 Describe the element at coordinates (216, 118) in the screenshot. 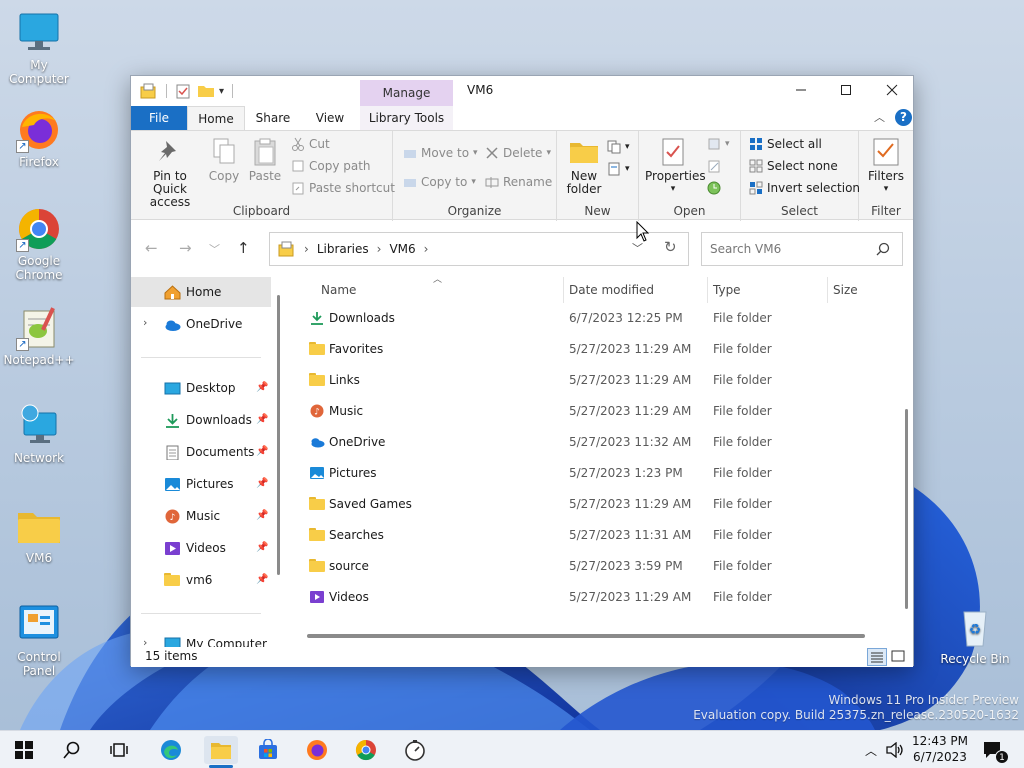

I see `tab-home: Home` at that location.